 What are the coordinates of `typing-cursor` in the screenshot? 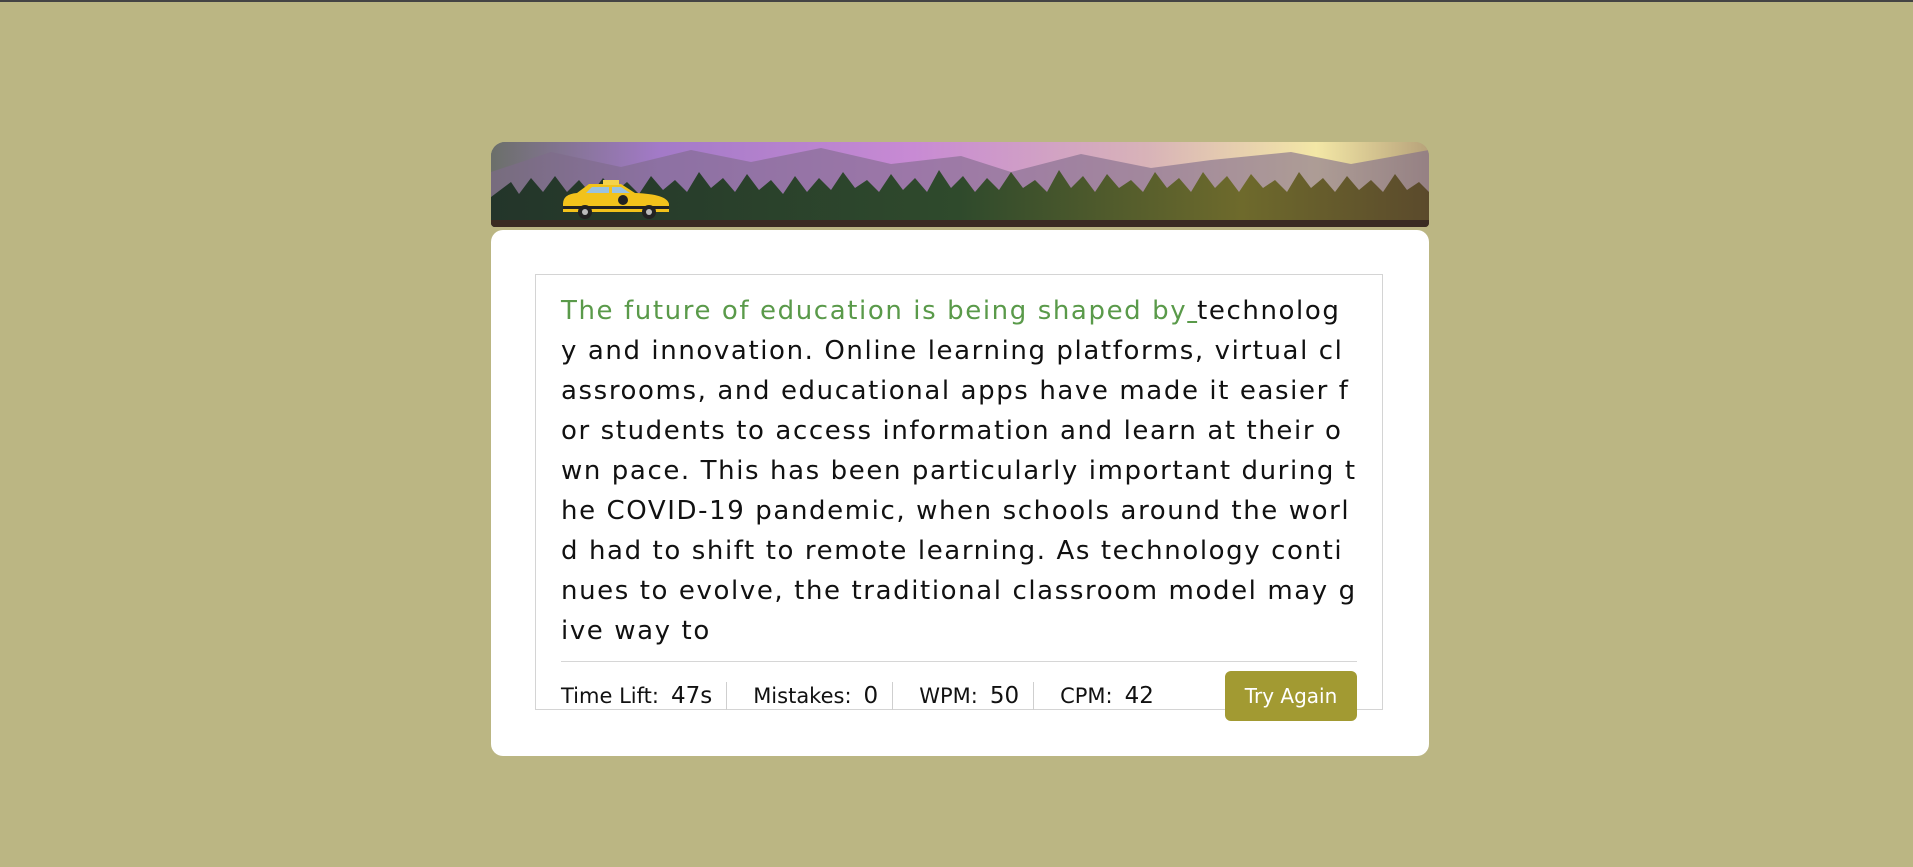 It's located at (1192, 311).